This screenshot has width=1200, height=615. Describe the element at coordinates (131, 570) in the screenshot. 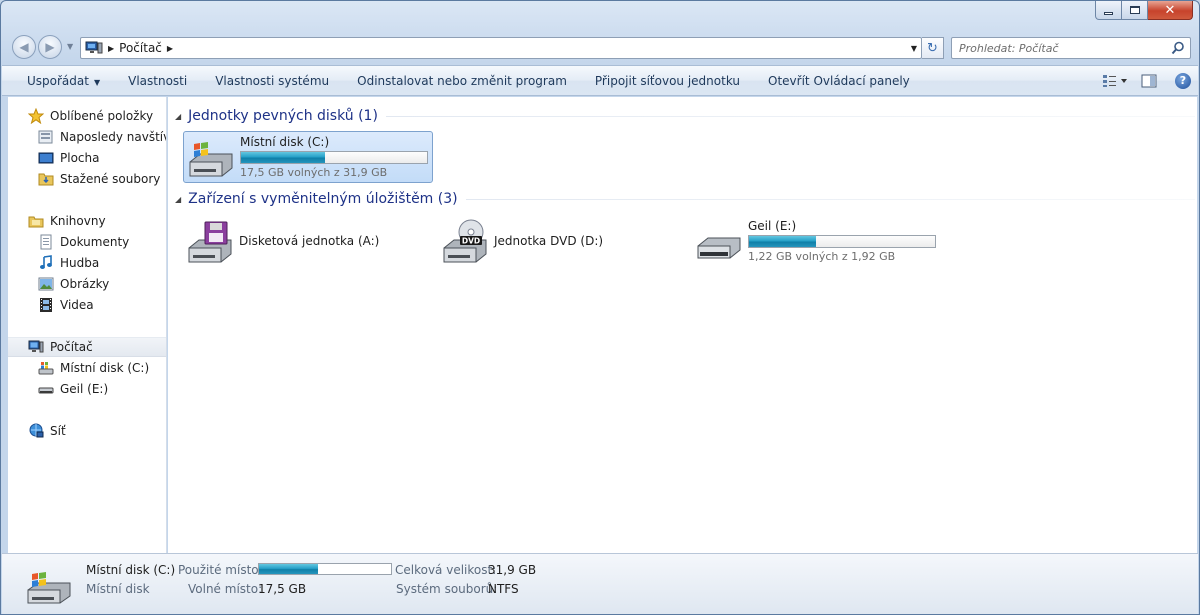

I see `details-title: Místní disk (C:)` at that location.